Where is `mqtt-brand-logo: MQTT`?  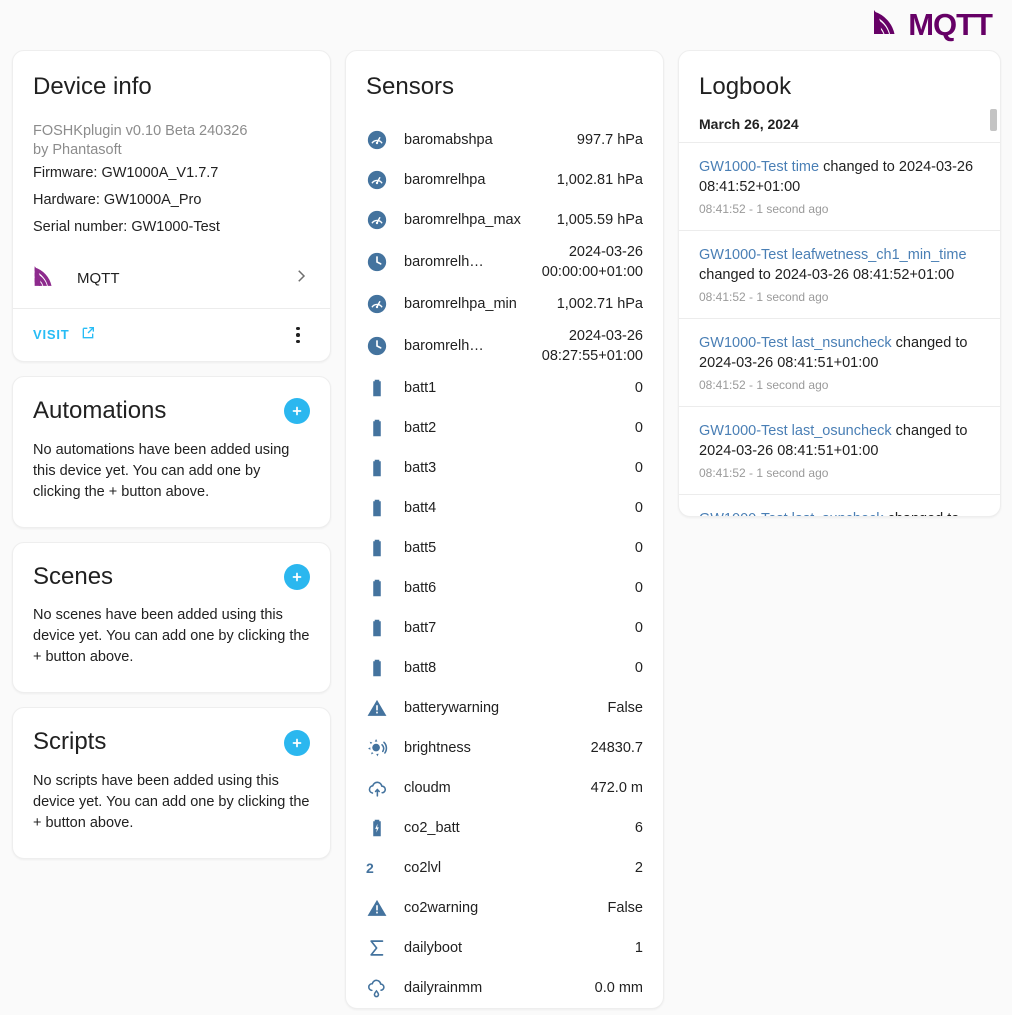 mqtt-brand-logo: MQTT is located at coordinates (932, 24).